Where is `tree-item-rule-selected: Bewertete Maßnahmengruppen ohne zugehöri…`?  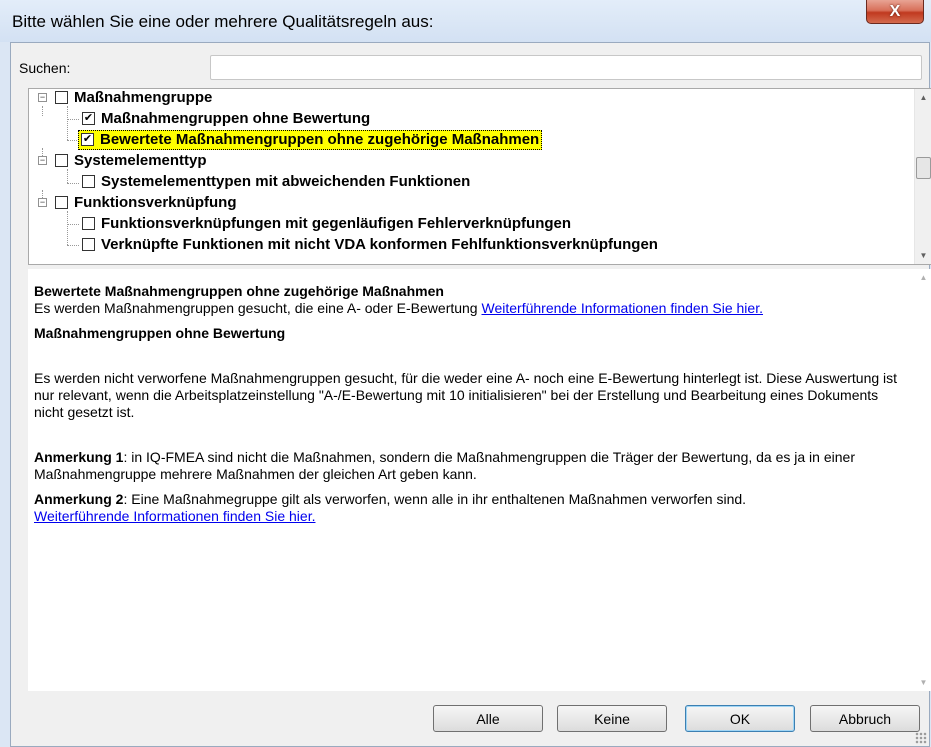 tree-item-rule-selected: Bewertete Maßnahmengruppen ohne zugehöri… is located at coordinates (310, 139).